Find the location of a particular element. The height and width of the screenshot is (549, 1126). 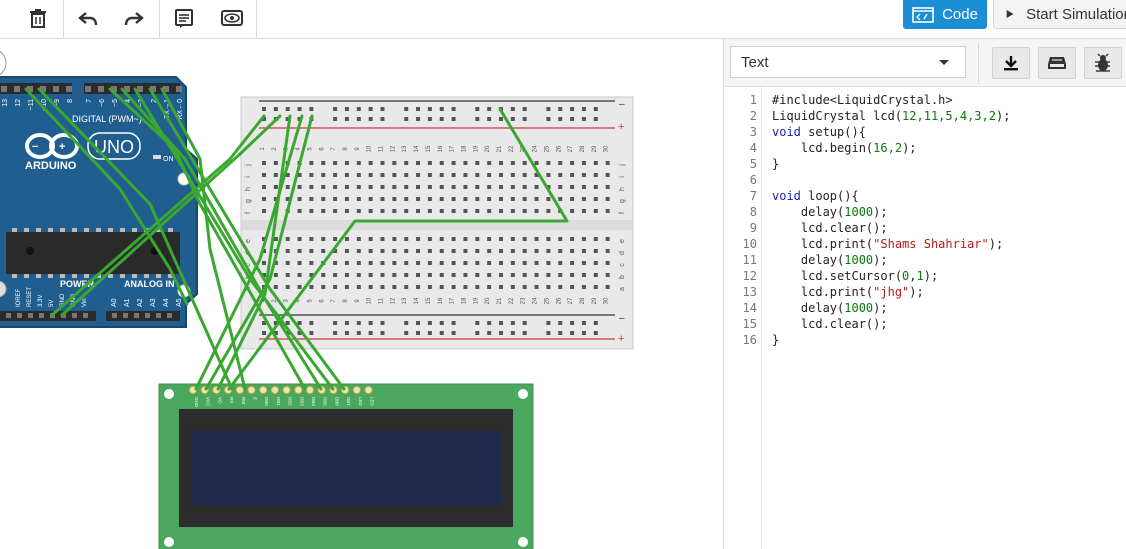

editor-mode-select: Text is located at coordinates (848, 62).